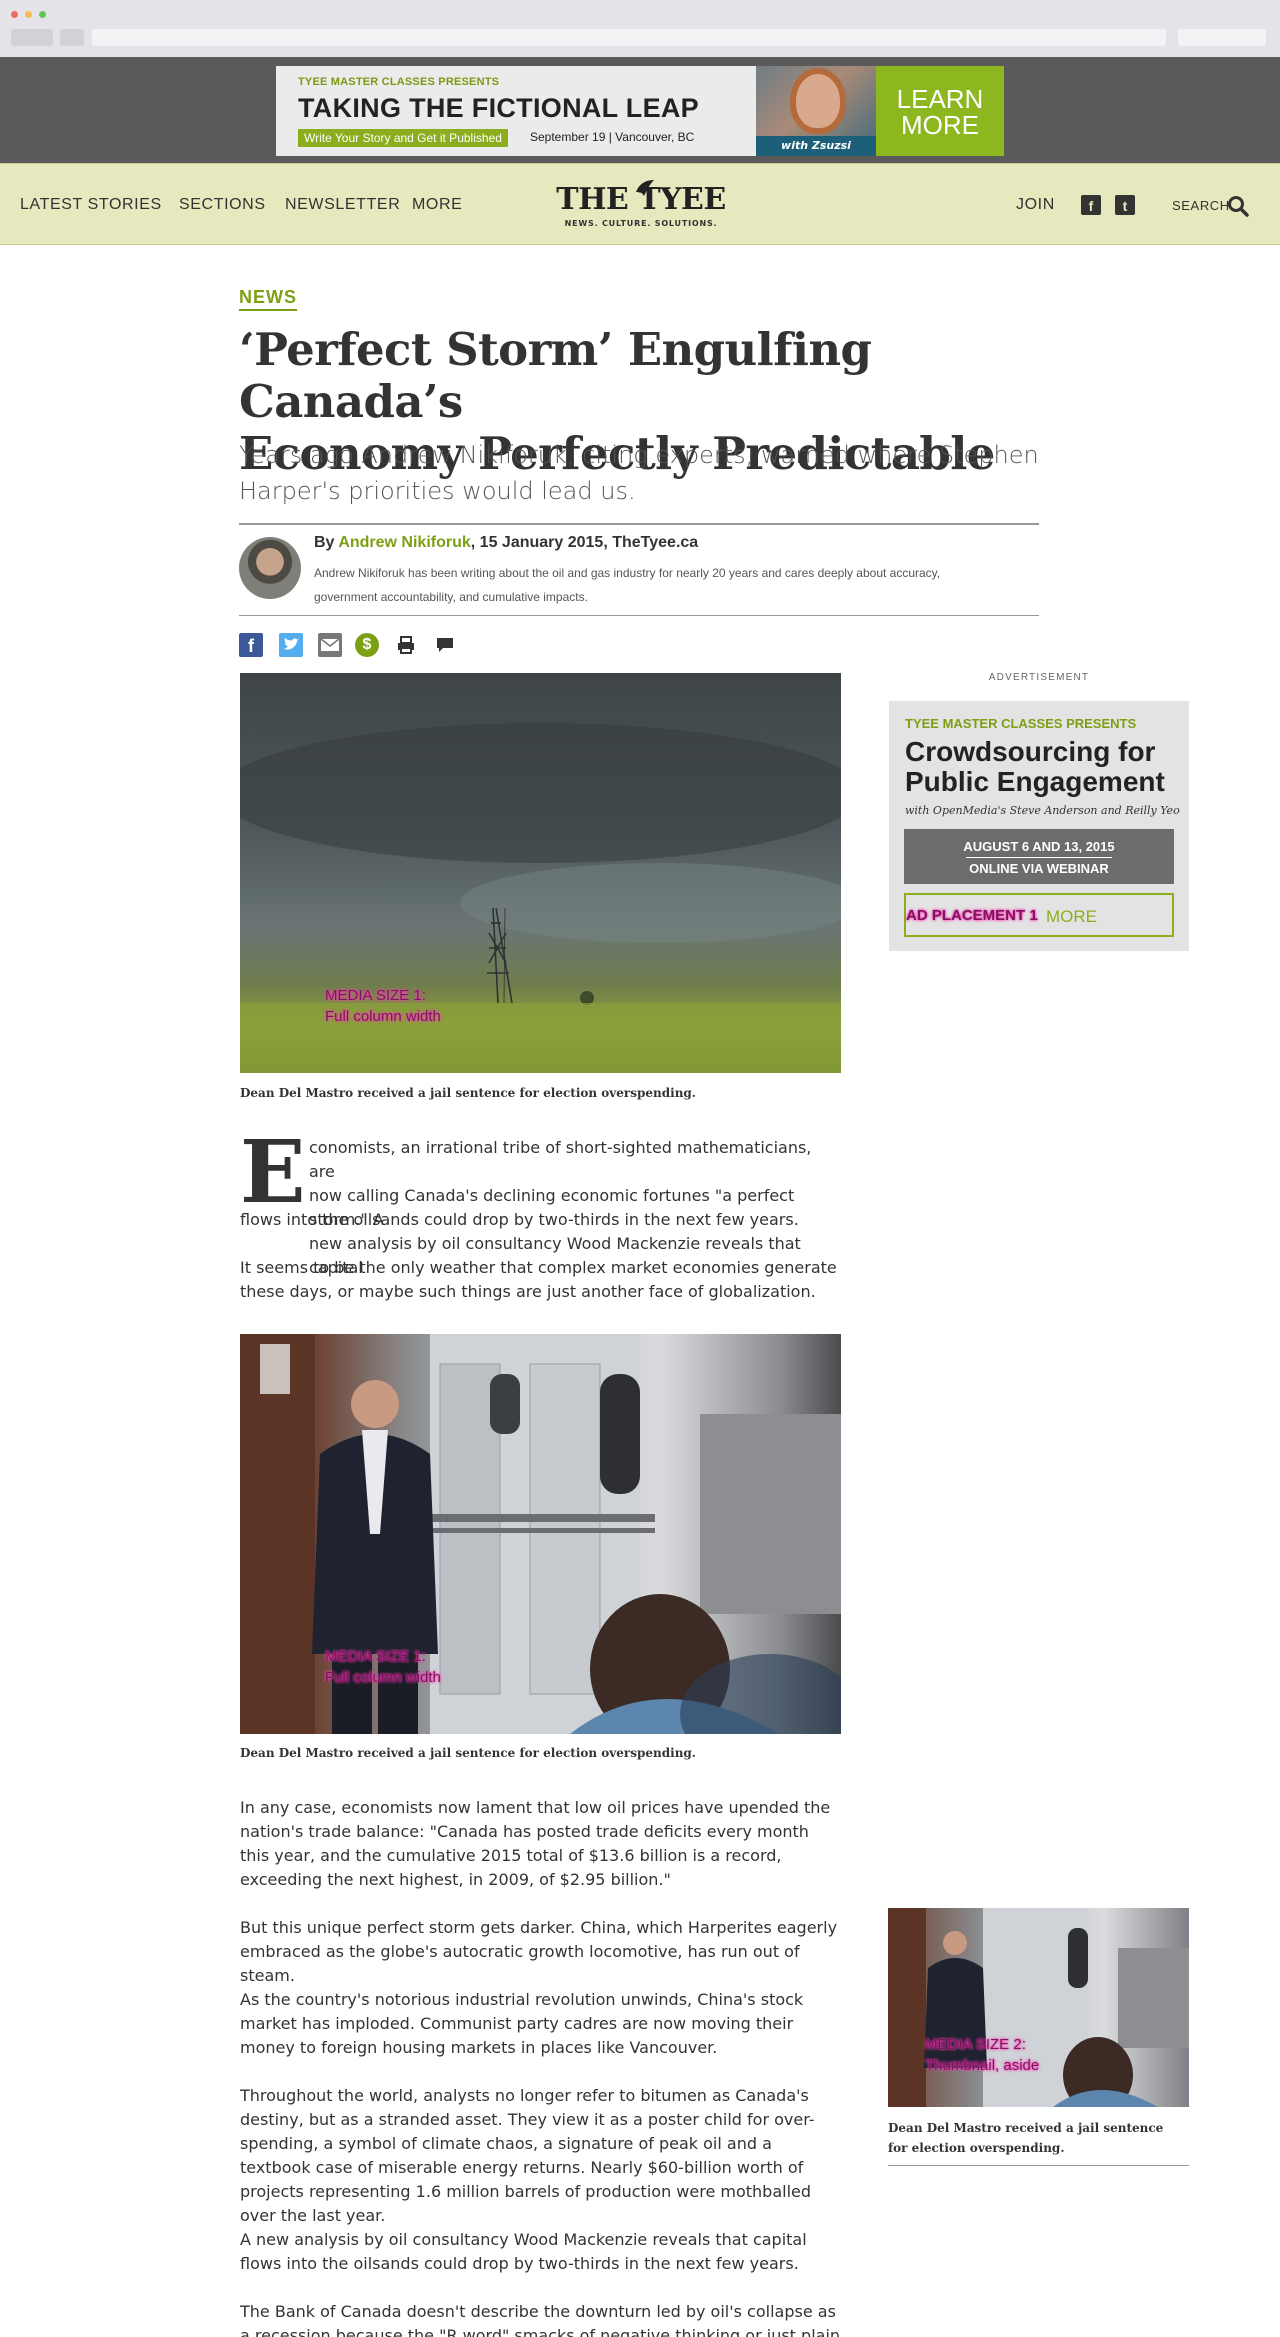 The width and height of the screenshot is (1280, 2337). What do you see at coordinates (818, 101) in the screenshot?
I see `presenter-face` at bounding box center [818, 101].